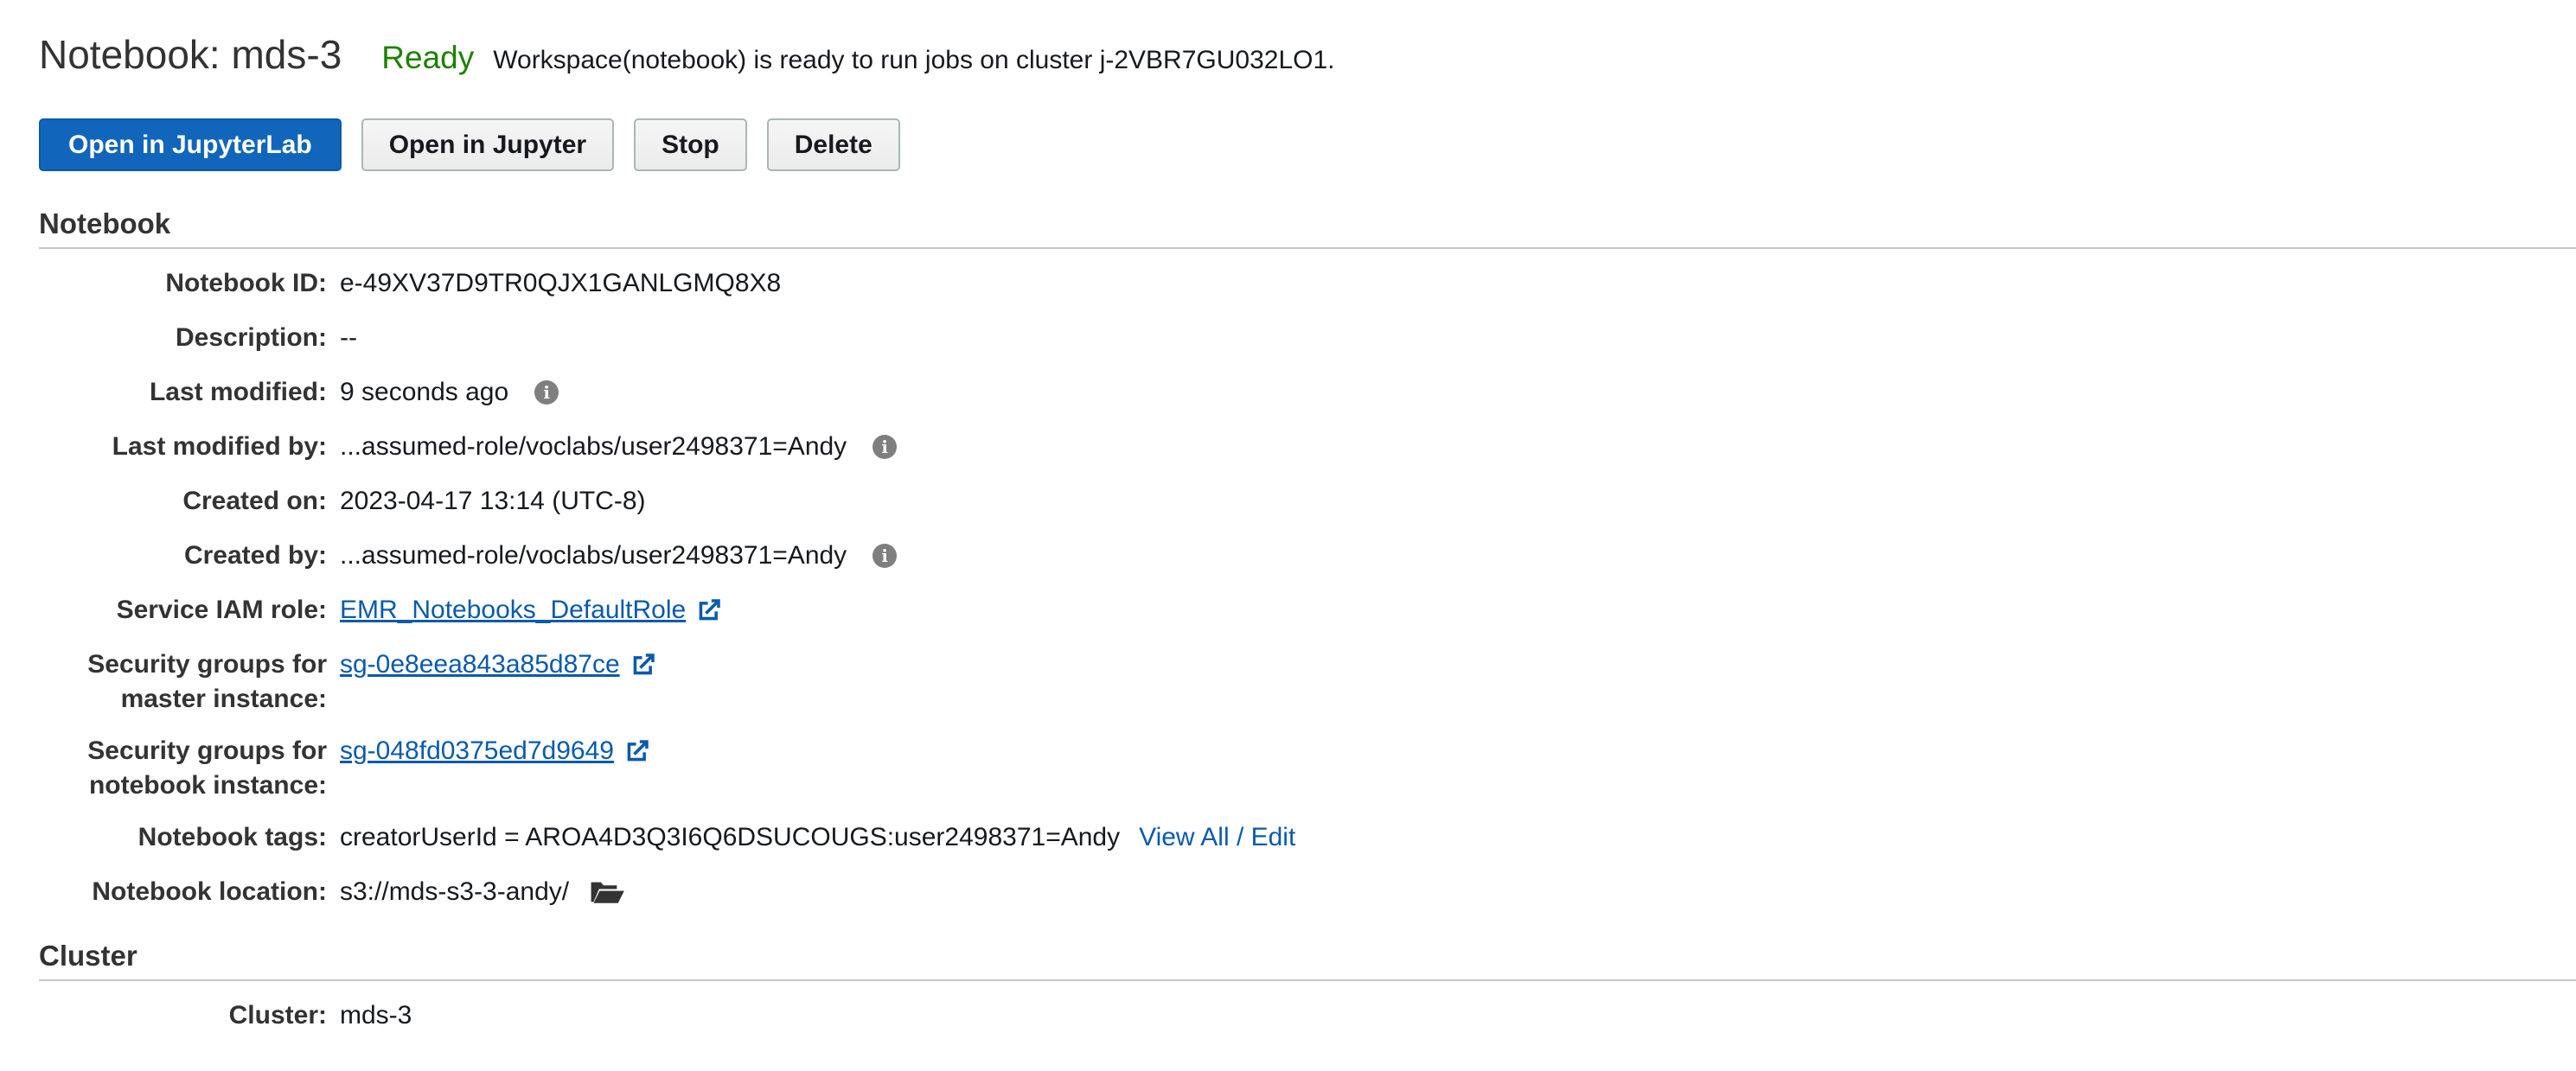 This screenshot has height=1071, width=2576. Describe the element at coordinates (220, 447) in the screenshot. I see `last-modified-by-label: Last modified by:` at that location.